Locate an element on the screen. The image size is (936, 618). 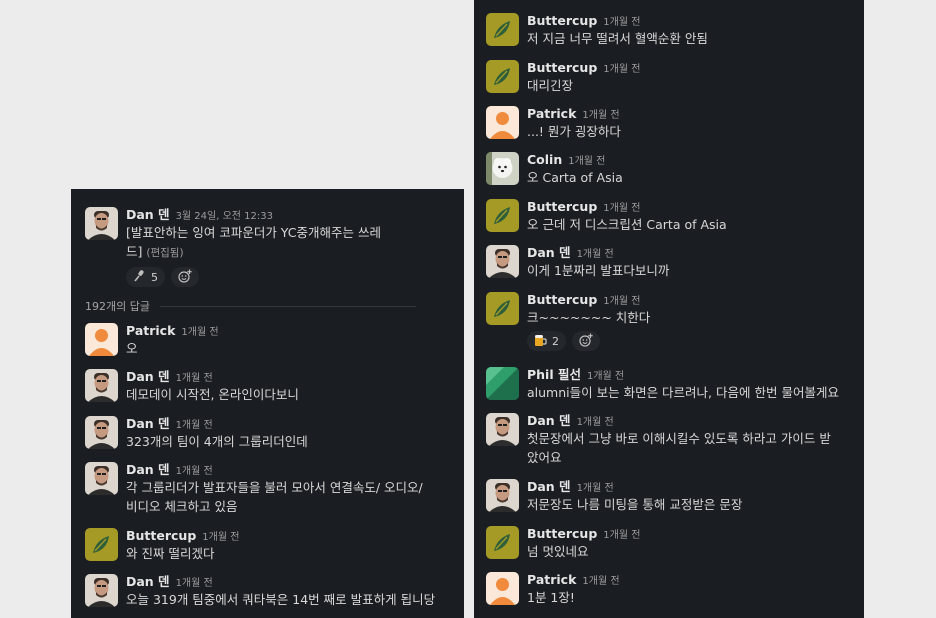
message-text-line: 오 is located at coordinates (132, 348).